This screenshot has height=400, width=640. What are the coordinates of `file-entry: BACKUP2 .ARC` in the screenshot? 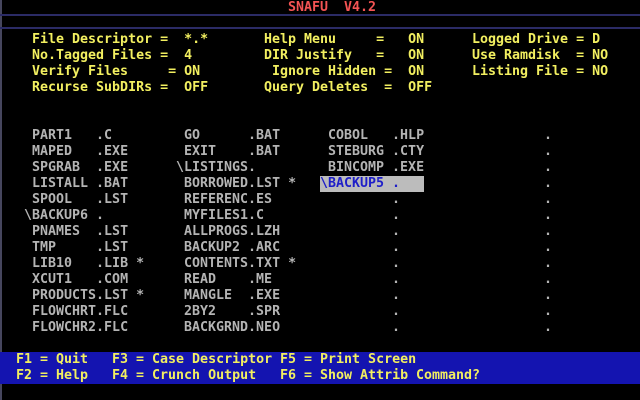 It's located at (228, 248).